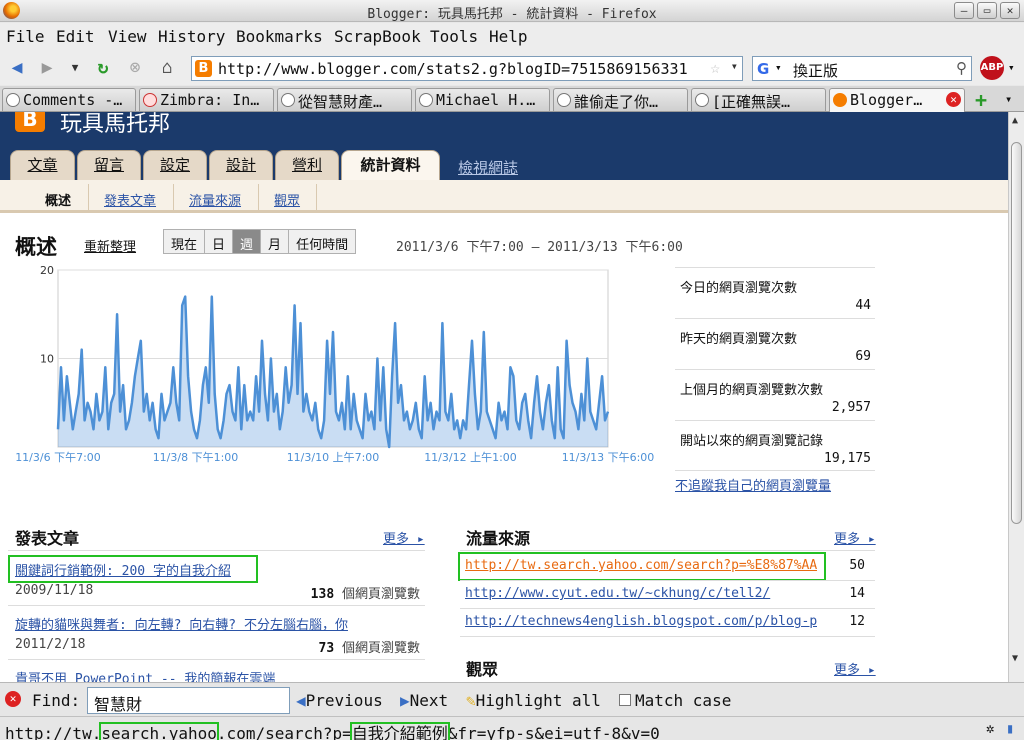 The image size is (1024, 740). I want to click on find-label: Find:, so click(56, 700).